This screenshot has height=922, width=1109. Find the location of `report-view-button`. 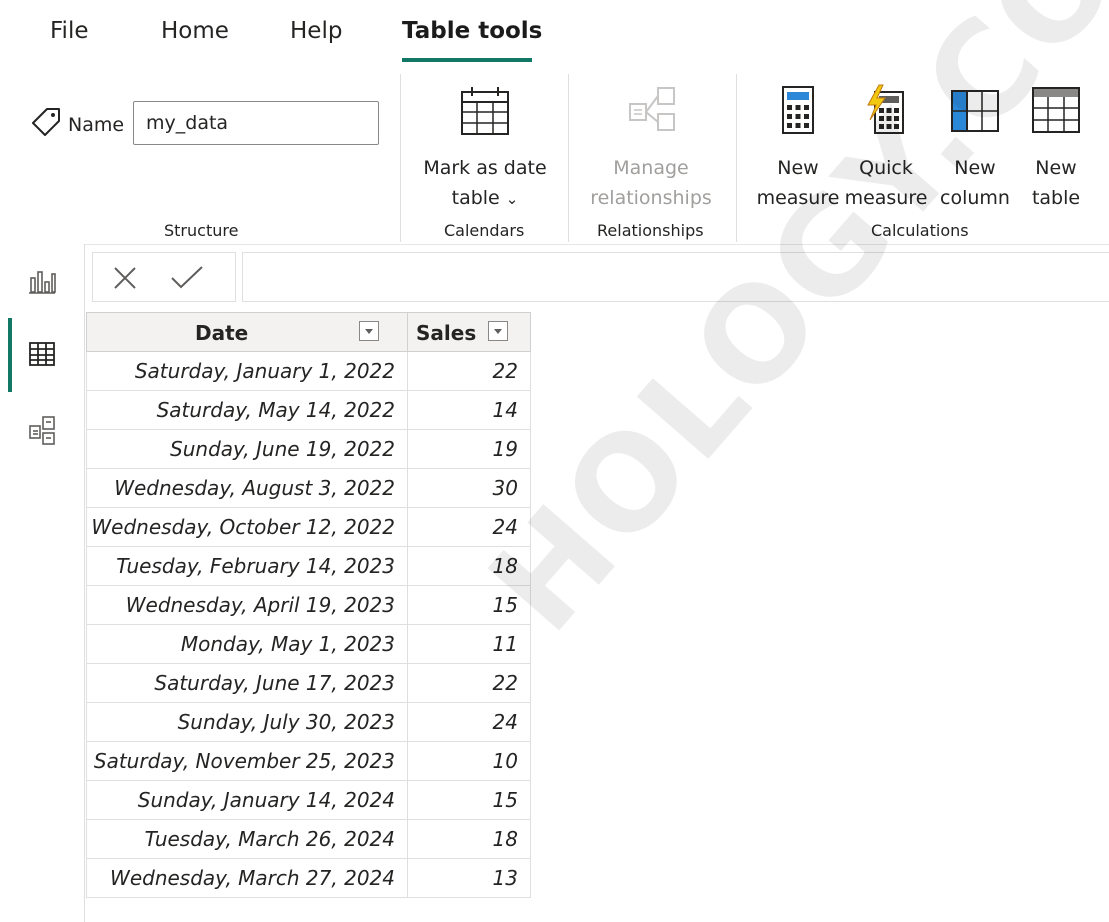

report-view-button is located at coordinates (42, 280).